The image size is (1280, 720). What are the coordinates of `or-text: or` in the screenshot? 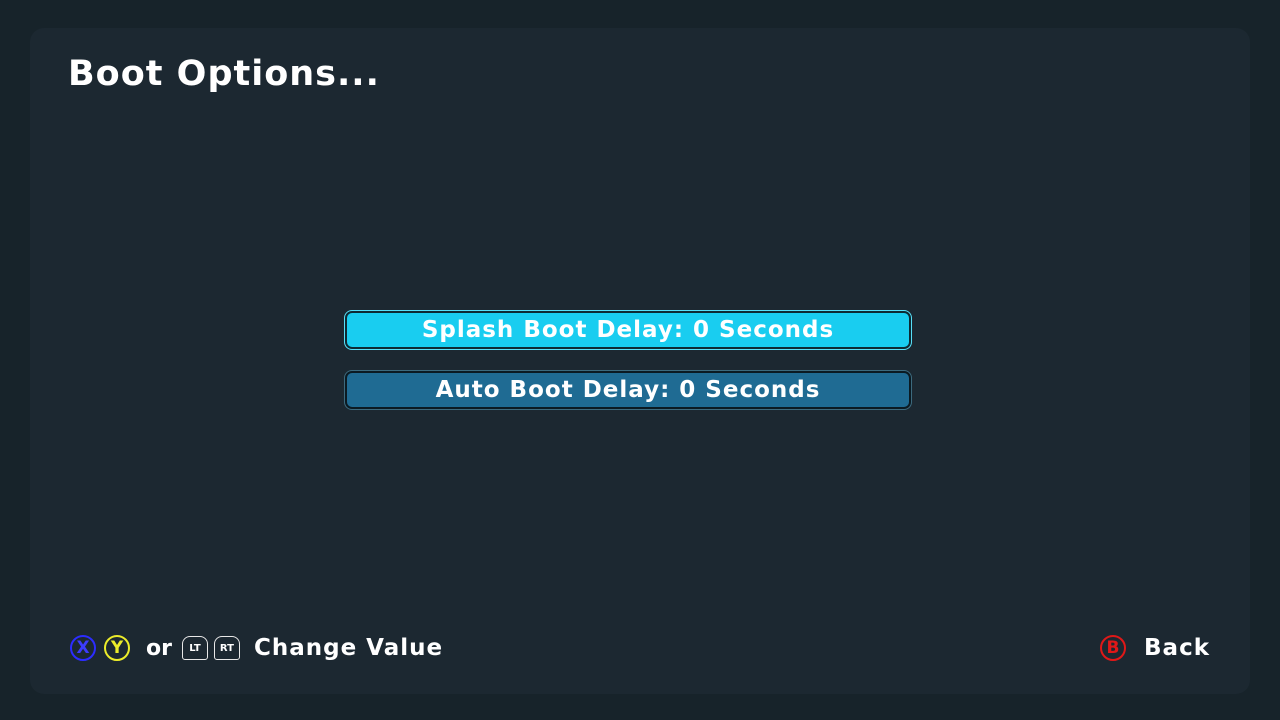 It's located at (159, 648).